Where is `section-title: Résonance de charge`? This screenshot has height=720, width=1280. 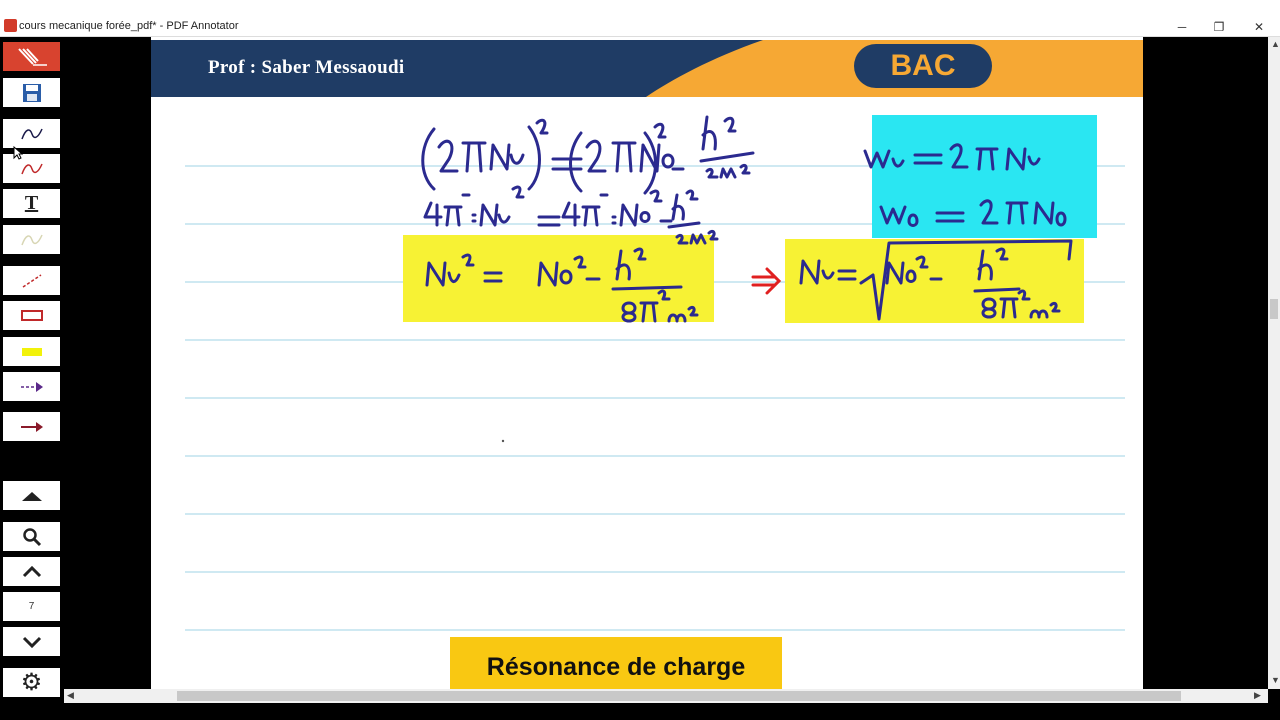 section-title: Résonance de charge is located at coordinates (616, 667).